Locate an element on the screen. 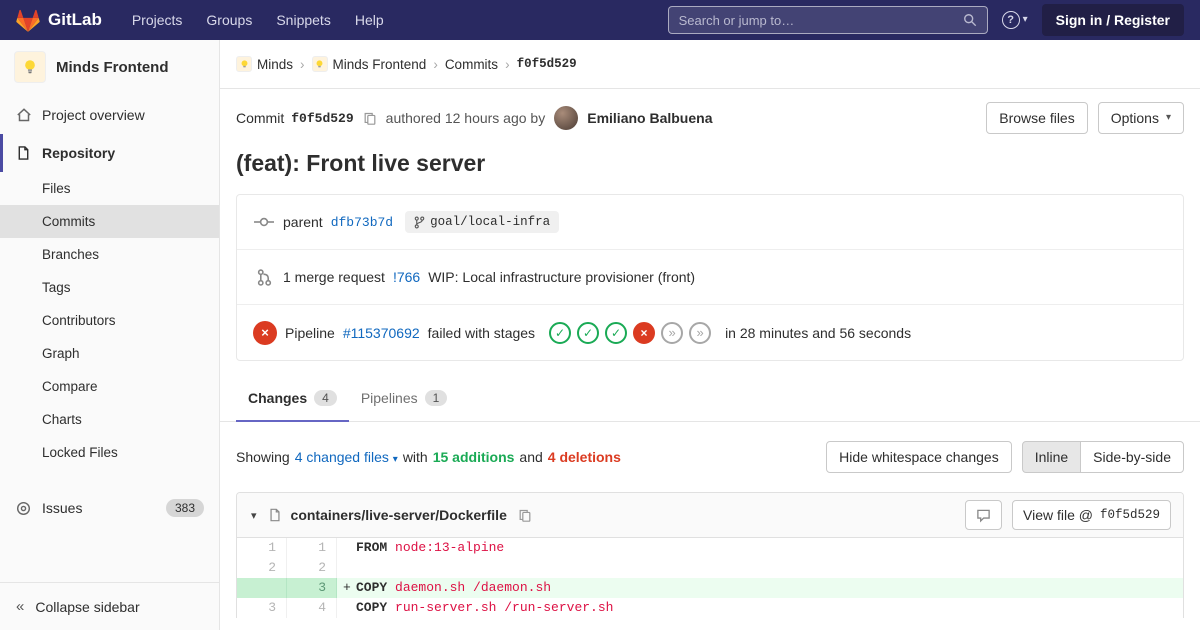  pipeline-status-text: failed with stages is located at coordinates (481, 332).